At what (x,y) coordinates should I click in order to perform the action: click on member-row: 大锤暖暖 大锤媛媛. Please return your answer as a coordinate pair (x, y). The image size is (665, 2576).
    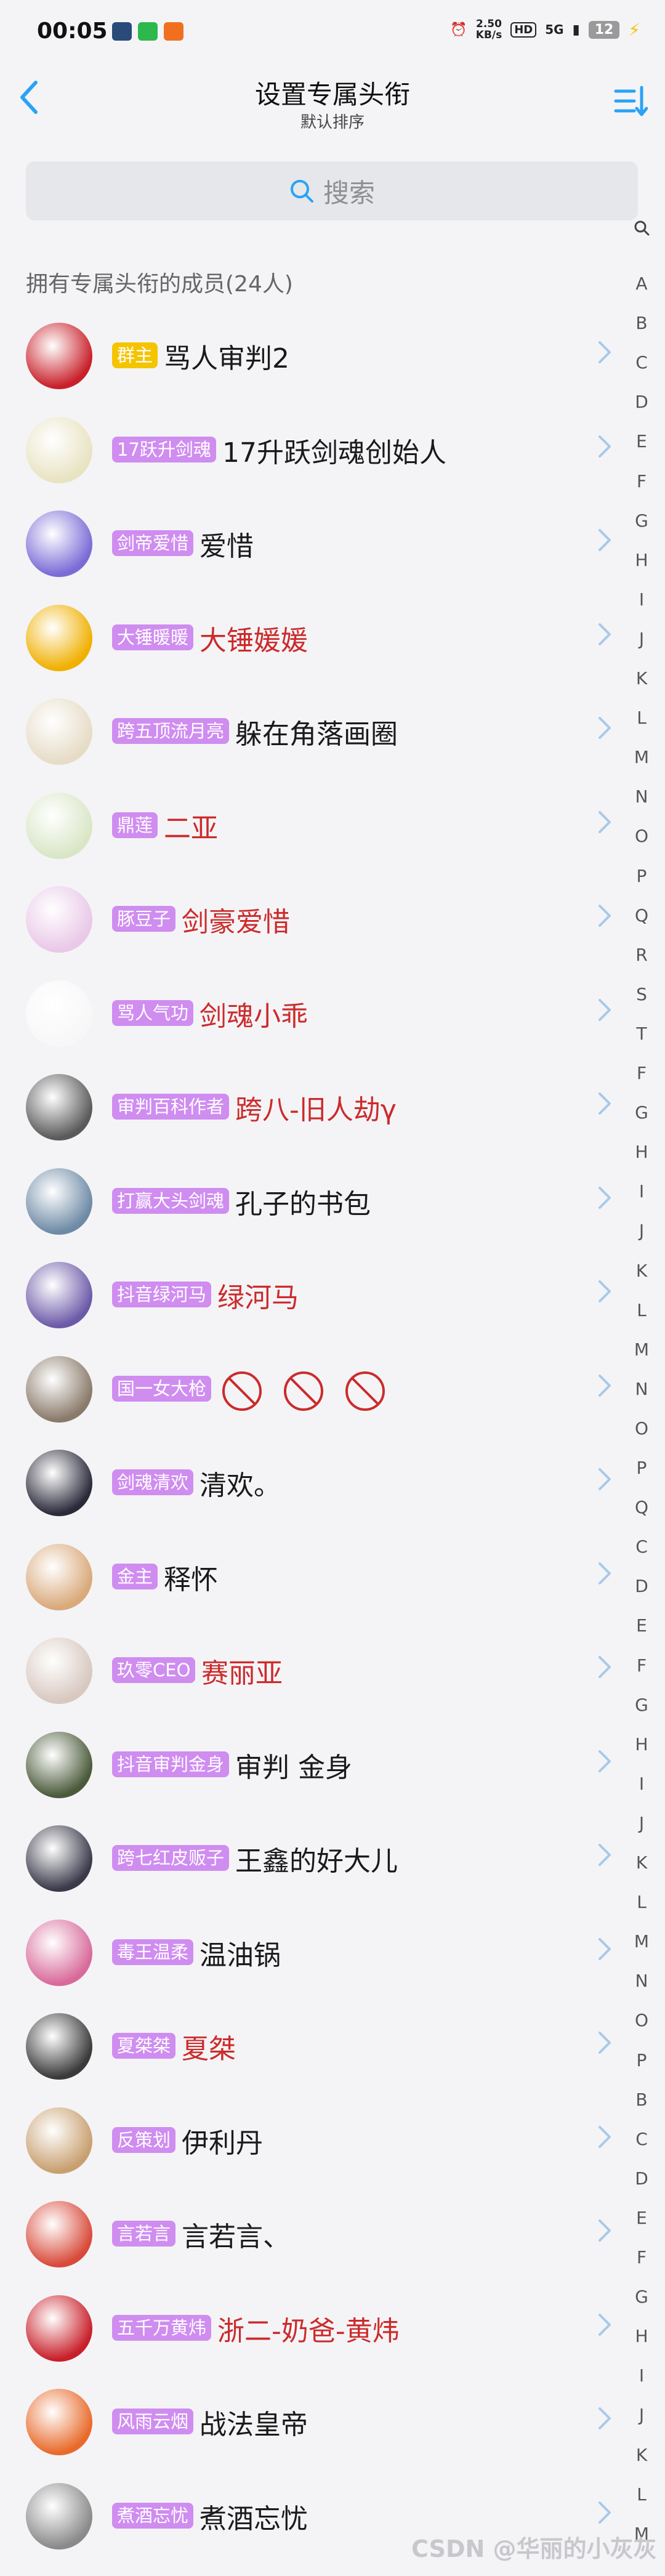
    Looking at the image, I should click on (308, 637).